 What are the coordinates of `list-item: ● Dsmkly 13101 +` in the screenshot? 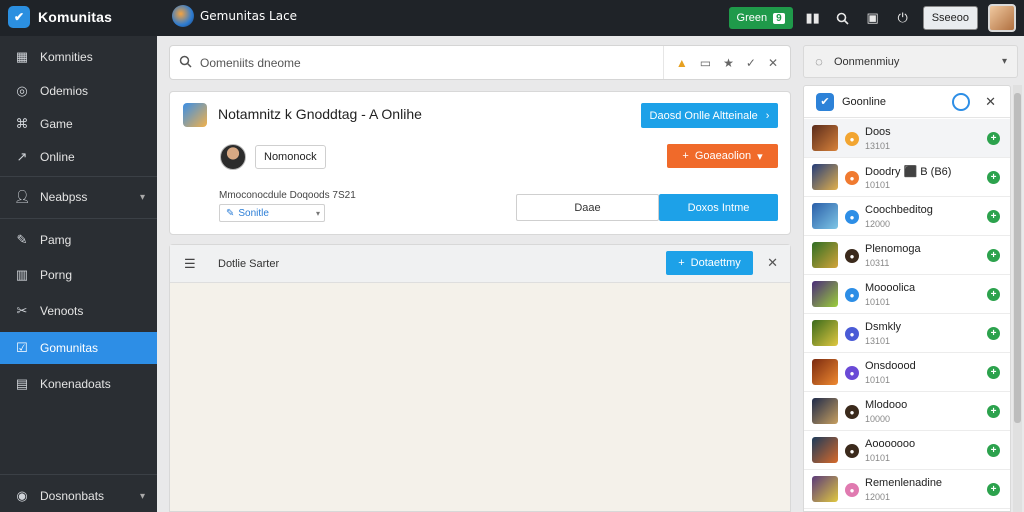 It's located at (907, 333).